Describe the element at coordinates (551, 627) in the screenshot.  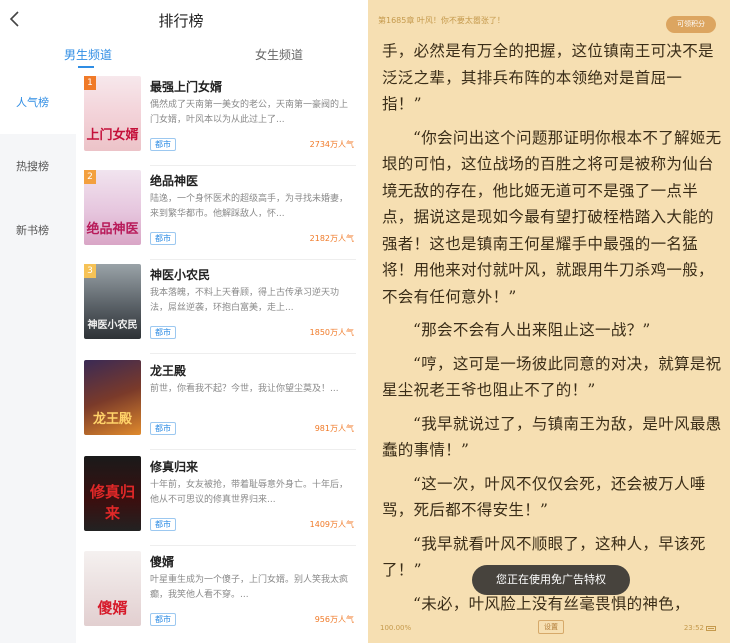
I see `settings-button: 设置` at that location.